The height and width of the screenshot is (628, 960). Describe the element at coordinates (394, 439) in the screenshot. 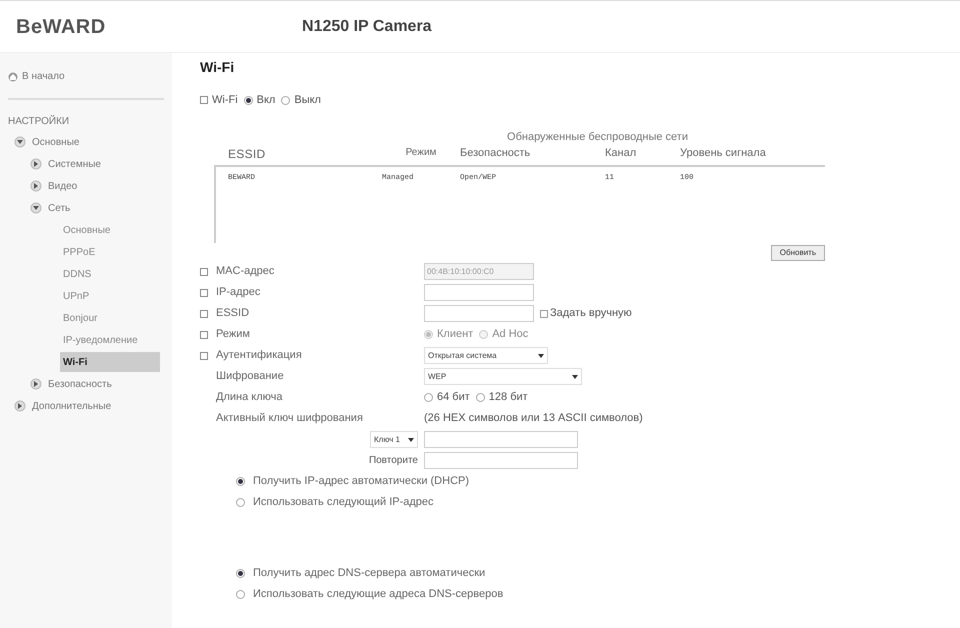

I see `dropdown: Ключ 1` at that location.